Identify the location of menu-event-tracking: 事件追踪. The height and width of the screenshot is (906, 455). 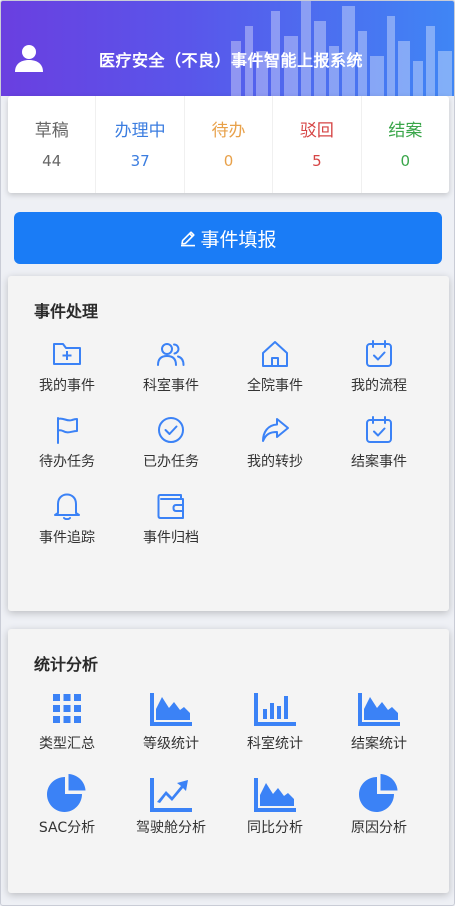
(67, 519).